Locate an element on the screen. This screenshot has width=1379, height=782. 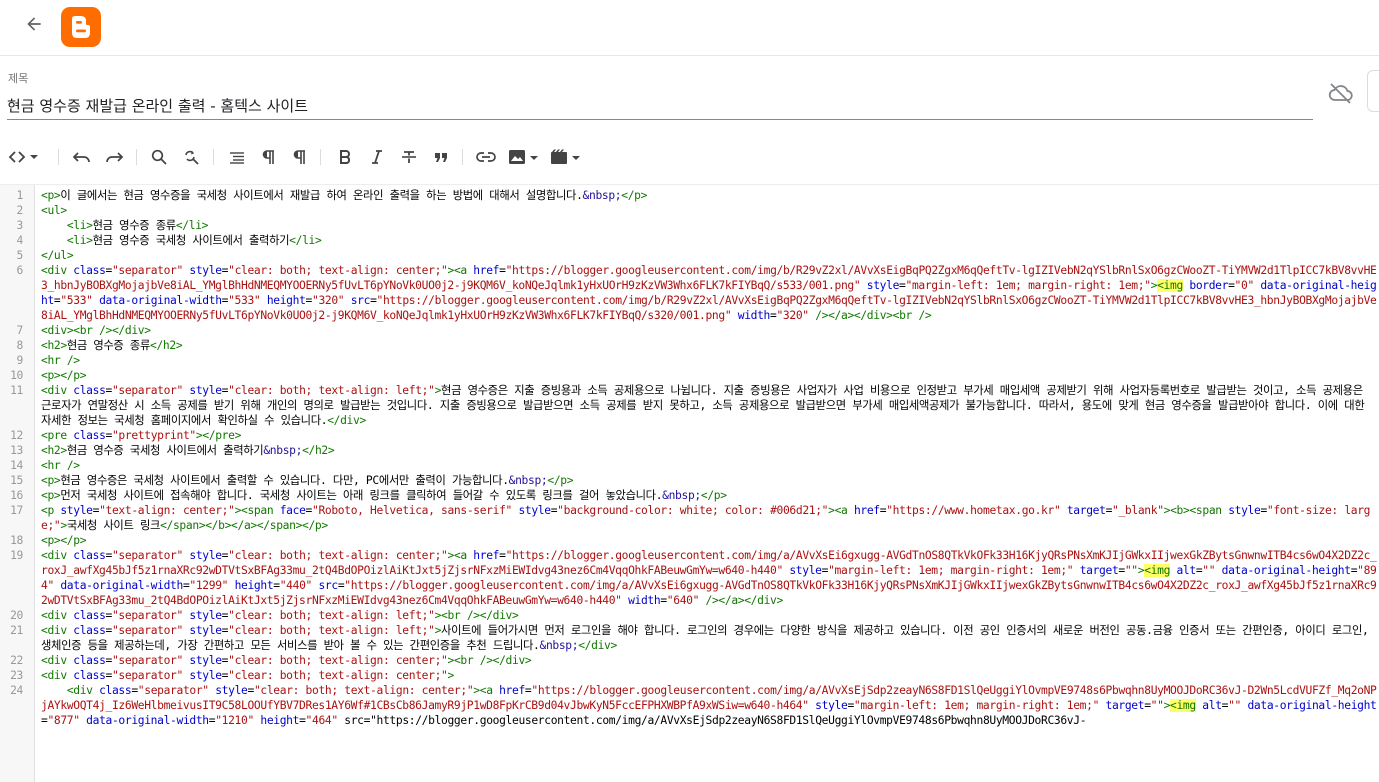
find-button is located at coordinates (159, 157).